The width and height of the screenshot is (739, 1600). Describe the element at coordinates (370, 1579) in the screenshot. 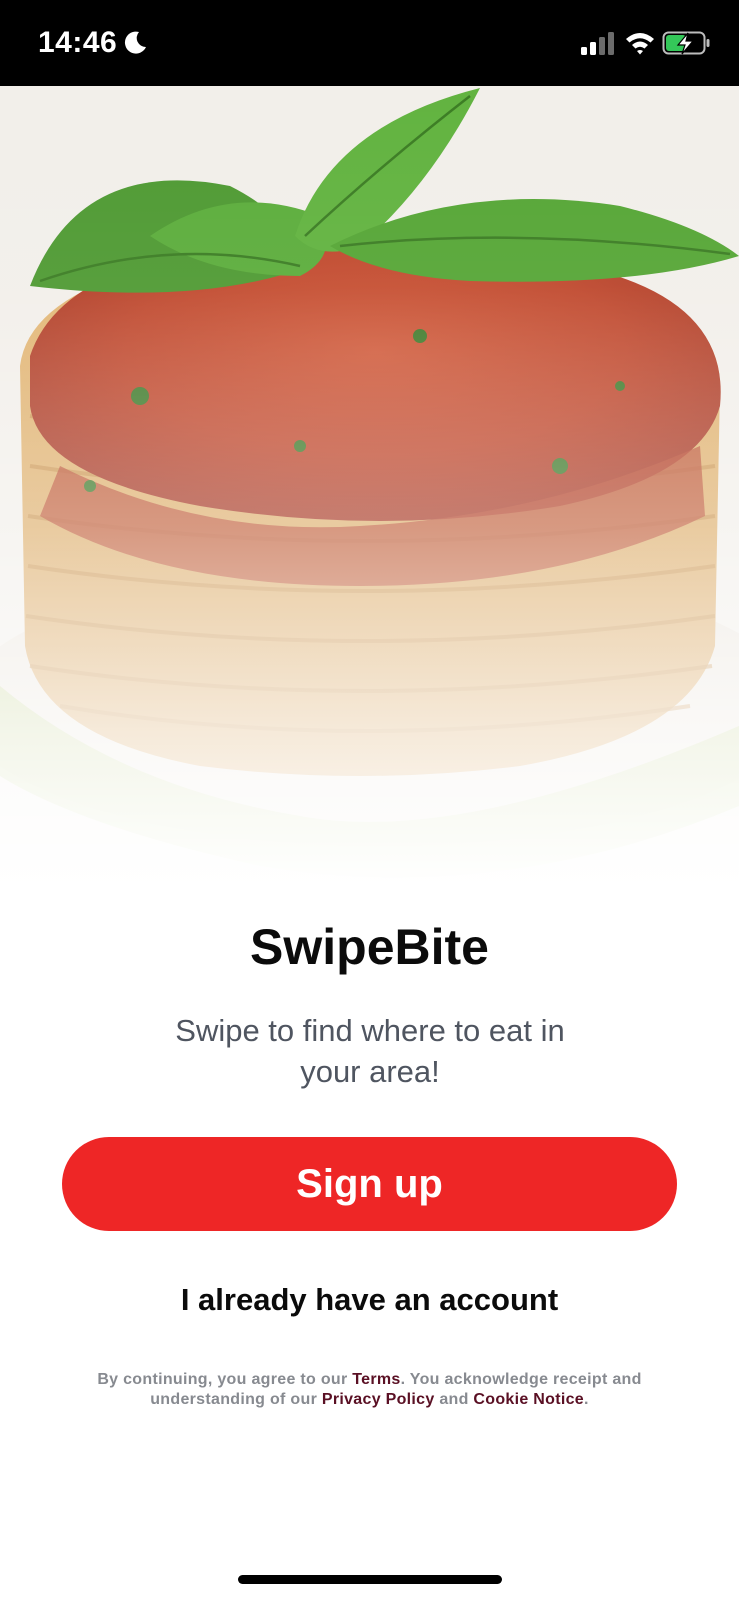

I see `home-indicator` at that location.